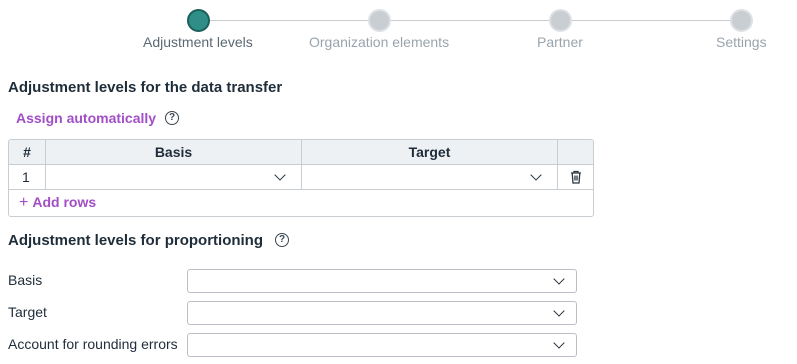  I want to click on delete-row-button, so click(575, 177).